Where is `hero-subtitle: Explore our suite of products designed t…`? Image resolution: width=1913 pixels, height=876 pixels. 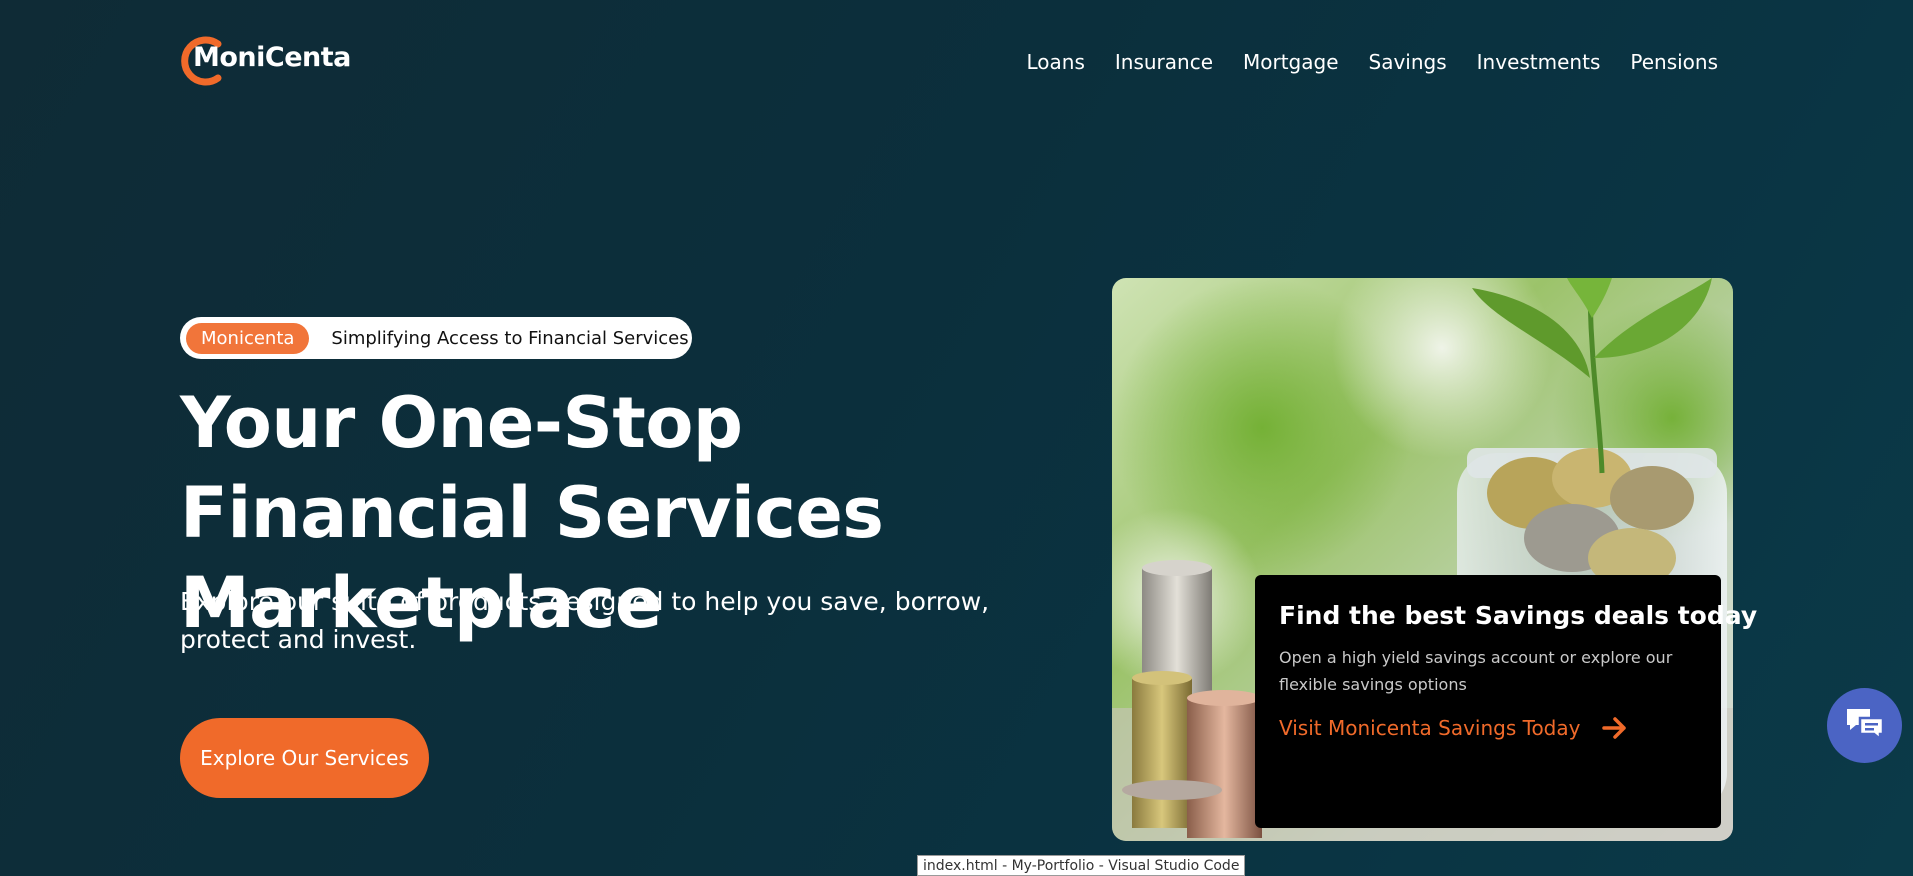 hero-subtitle: Explore our suite of products designed t… is located at coordinates (585, 620).